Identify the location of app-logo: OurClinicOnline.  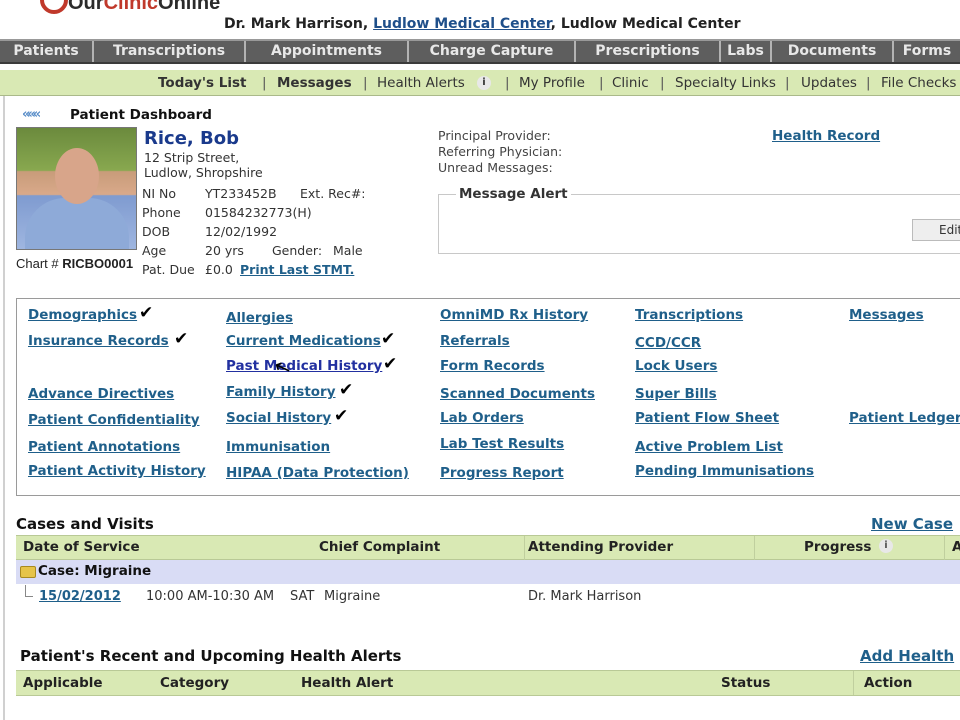
(144, 7).